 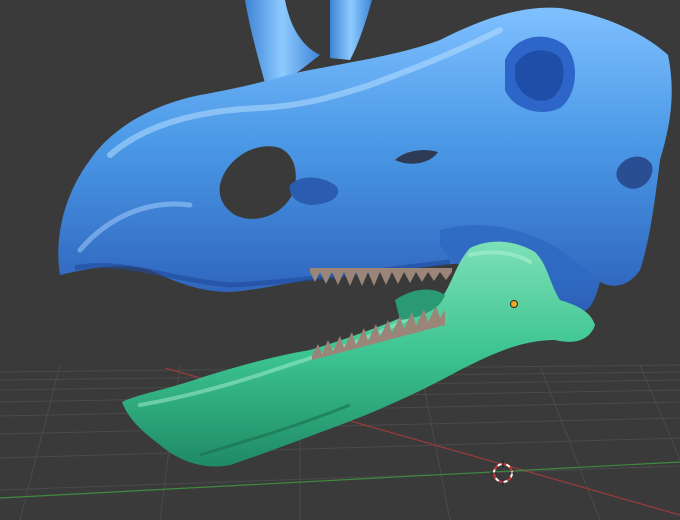 I want to click on y-axis-line, so click(x=340, y=480).